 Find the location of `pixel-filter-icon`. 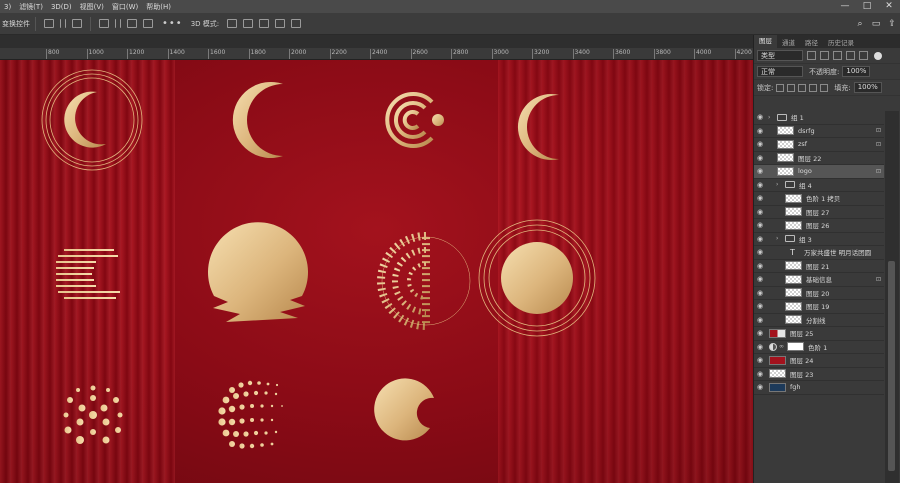

pixel-filter-icon is located at coordinates (811, 55).